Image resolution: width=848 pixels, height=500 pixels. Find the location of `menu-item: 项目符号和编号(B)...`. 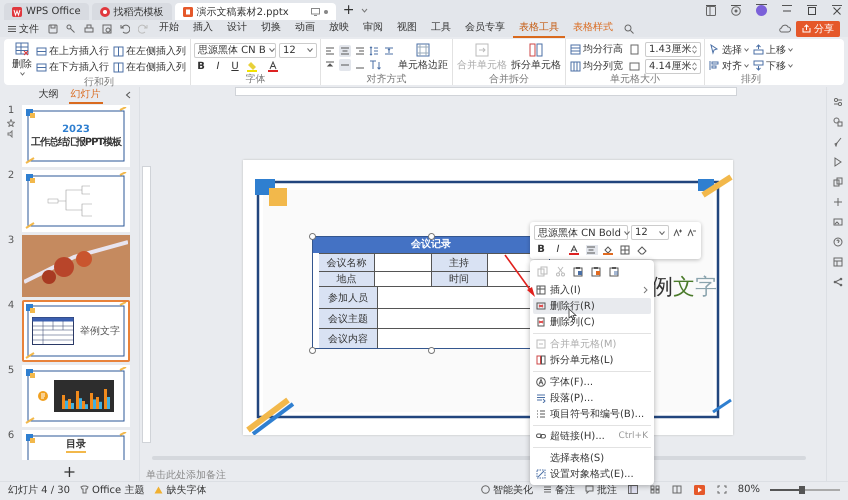

menu-item: 项目符号和编号(B)... is located at coordinates (592, 414).